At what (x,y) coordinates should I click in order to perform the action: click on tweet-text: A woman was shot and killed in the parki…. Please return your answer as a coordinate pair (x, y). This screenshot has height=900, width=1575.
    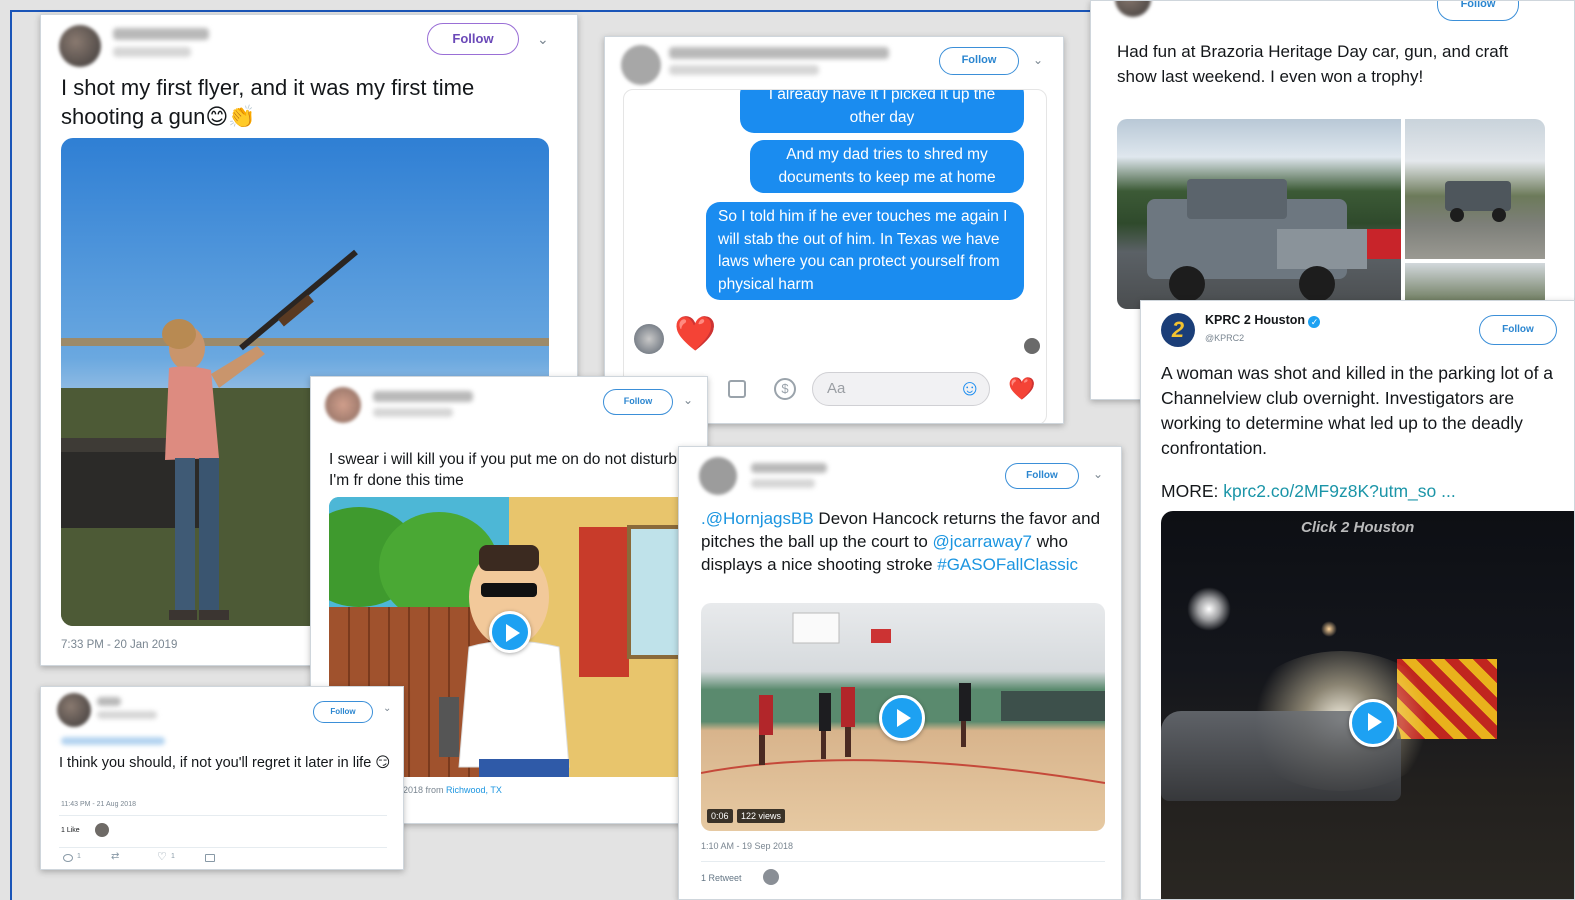
    Looking at the image, I should click on (1357, 410).